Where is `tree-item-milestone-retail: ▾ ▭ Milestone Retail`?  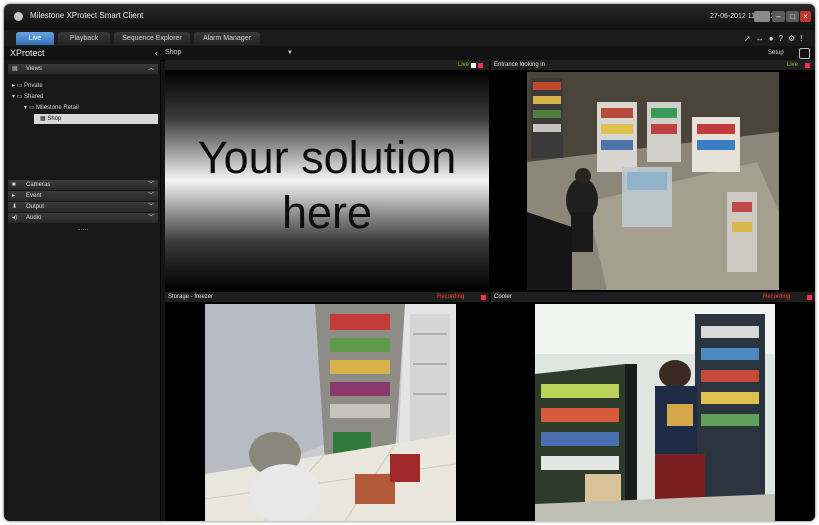
tree-item-milestone-retail: ▾ ▭ Milestone Retail is located at coordinates (51, 108).